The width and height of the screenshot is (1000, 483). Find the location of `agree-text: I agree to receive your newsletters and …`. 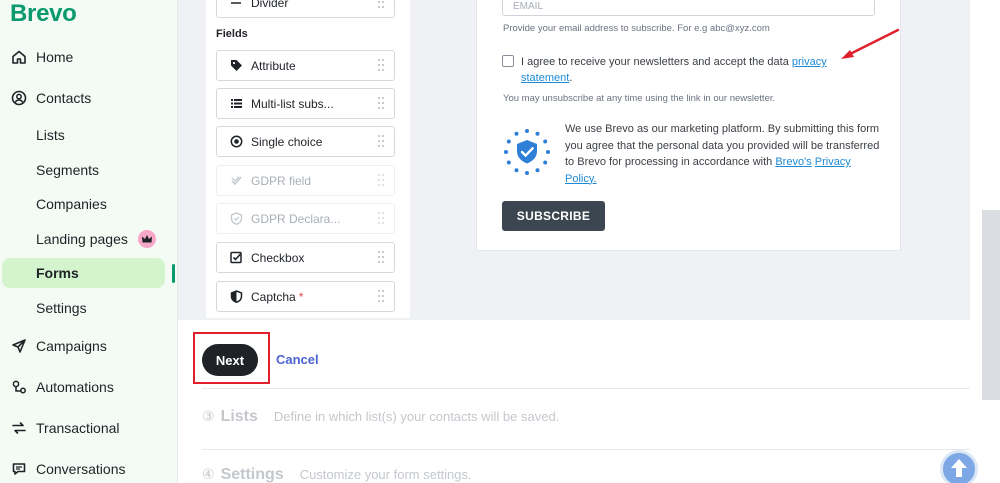

agree-text: I agree to receive your newsletters and … is located at coordinates (681, 70).